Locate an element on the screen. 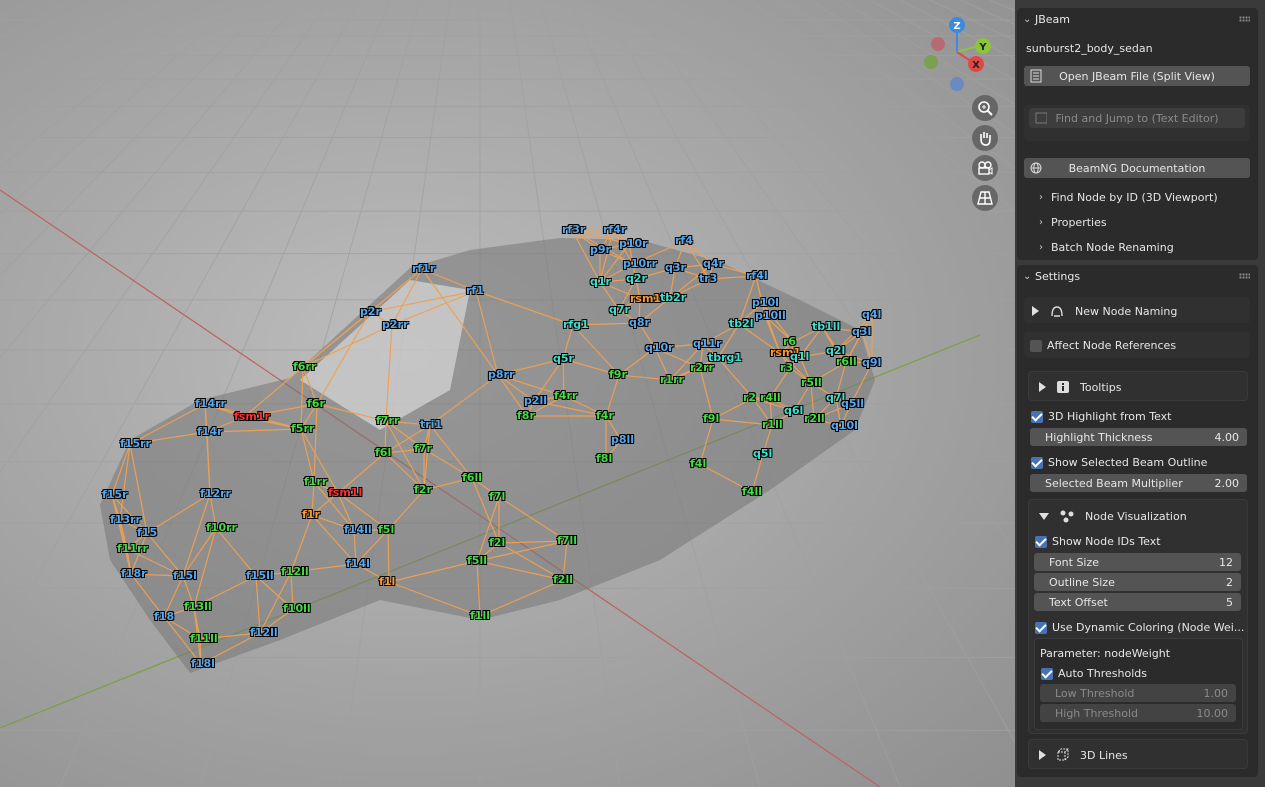  node-id-label: f1l is located at coordinates (387, 581).